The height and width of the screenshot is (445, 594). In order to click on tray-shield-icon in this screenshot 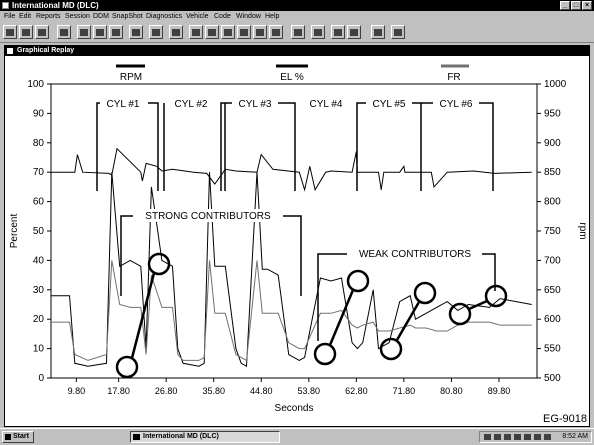, I will do `click(537, 437)`.